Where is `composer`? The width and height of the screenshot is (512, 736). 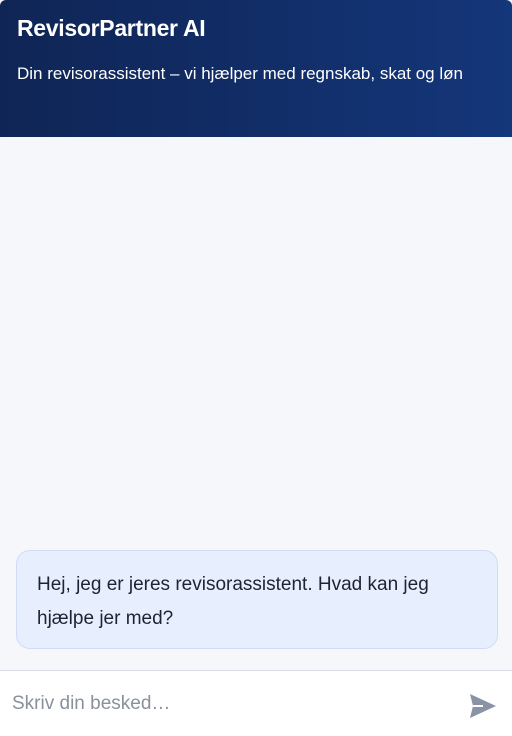 composer is located at coordinates (256, 703).